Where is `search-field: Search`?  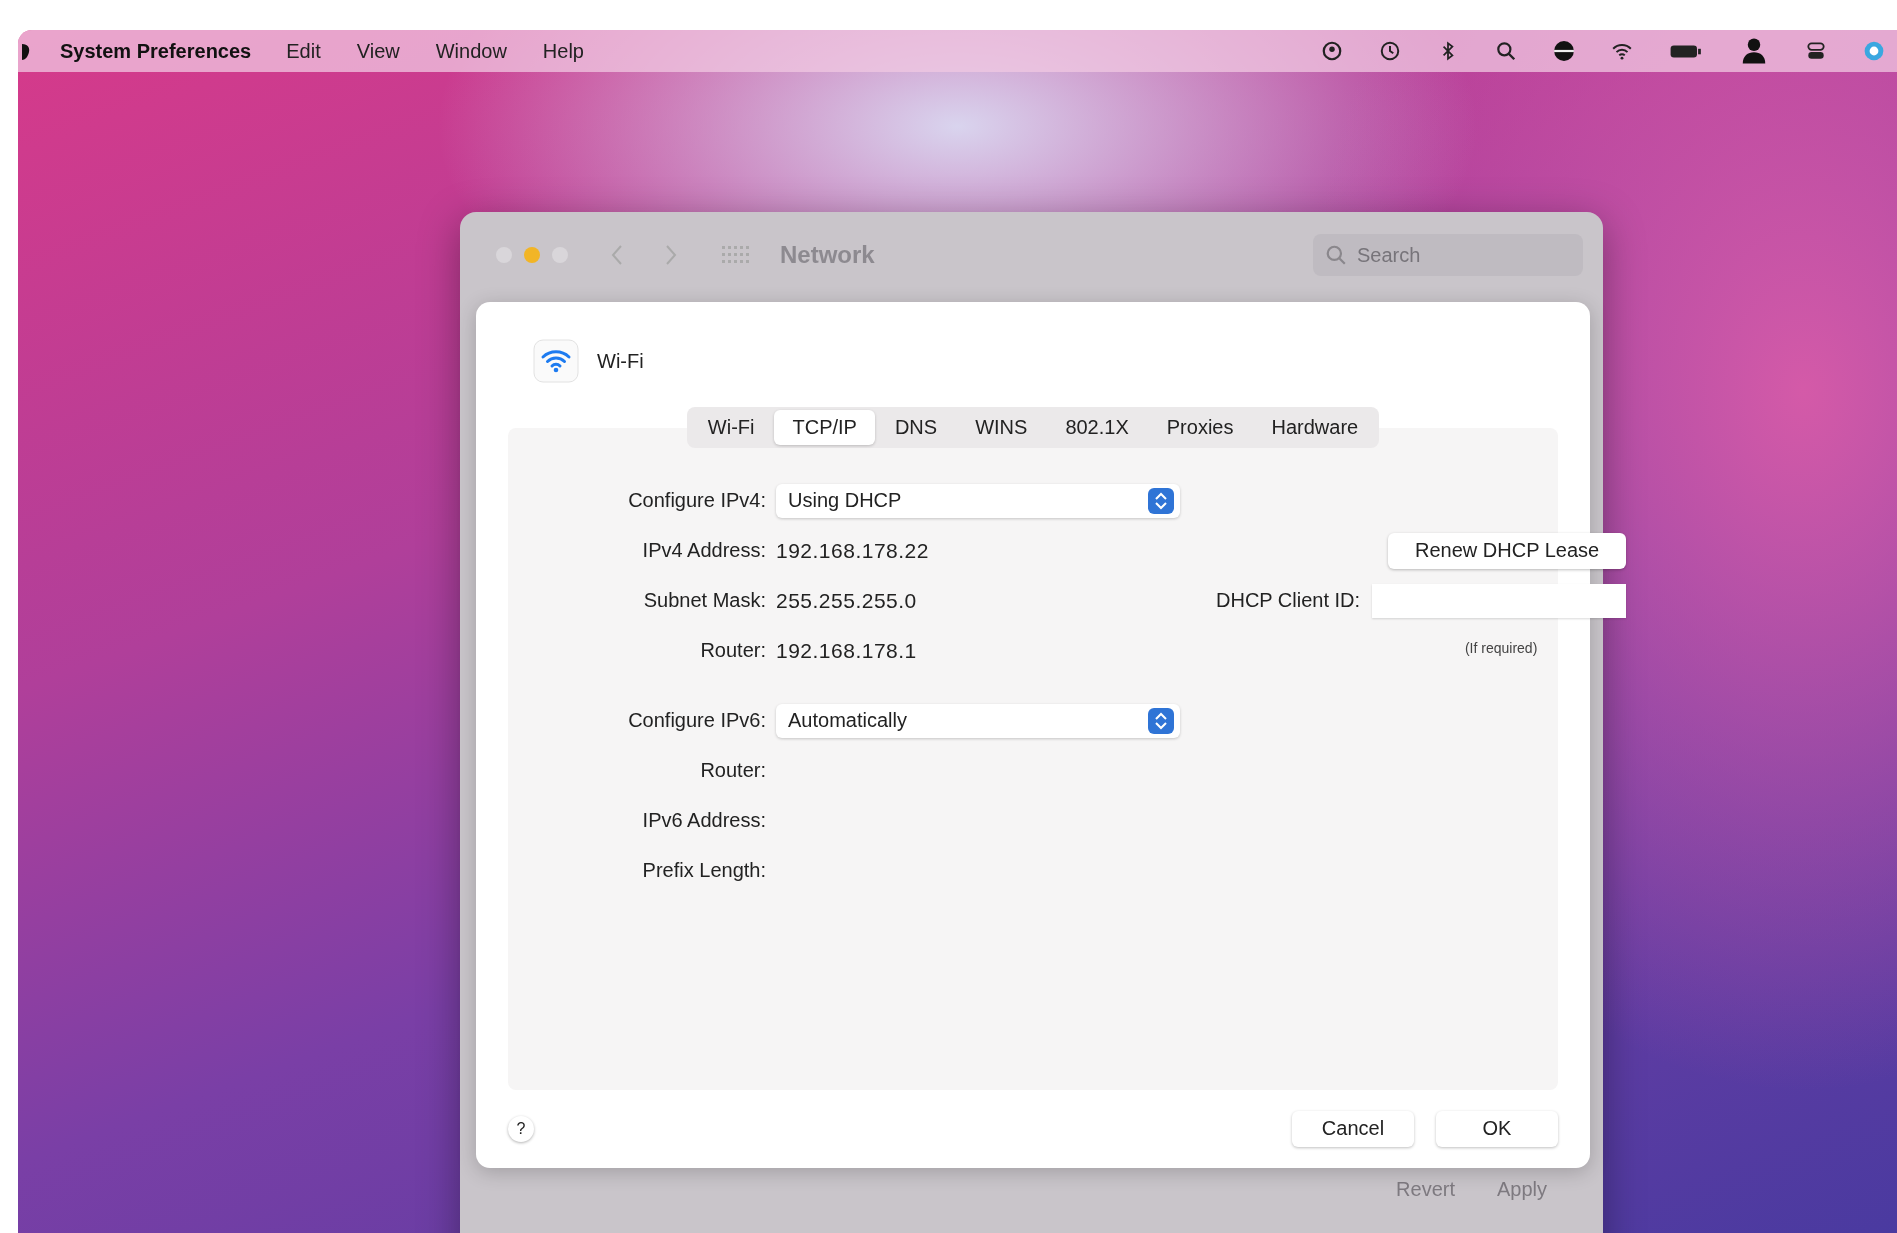 search-field: Search is located at coordinates (1448, 255).